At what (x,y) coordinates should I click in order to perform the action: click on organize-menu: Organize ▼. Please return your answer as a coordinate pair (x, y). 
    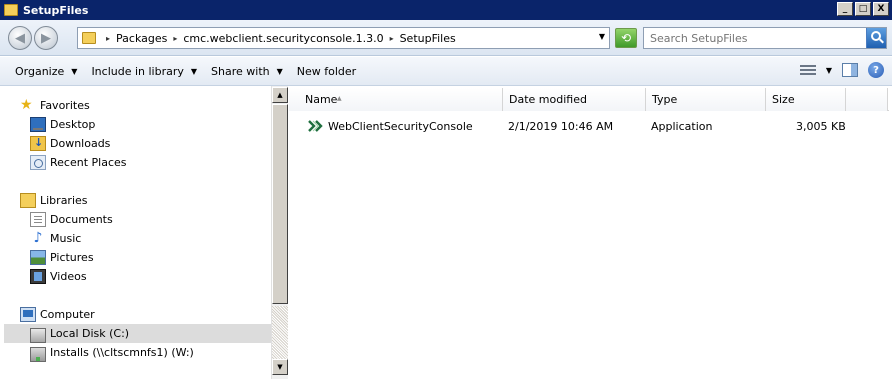
    Looking at the image, I should click on (46, 71).